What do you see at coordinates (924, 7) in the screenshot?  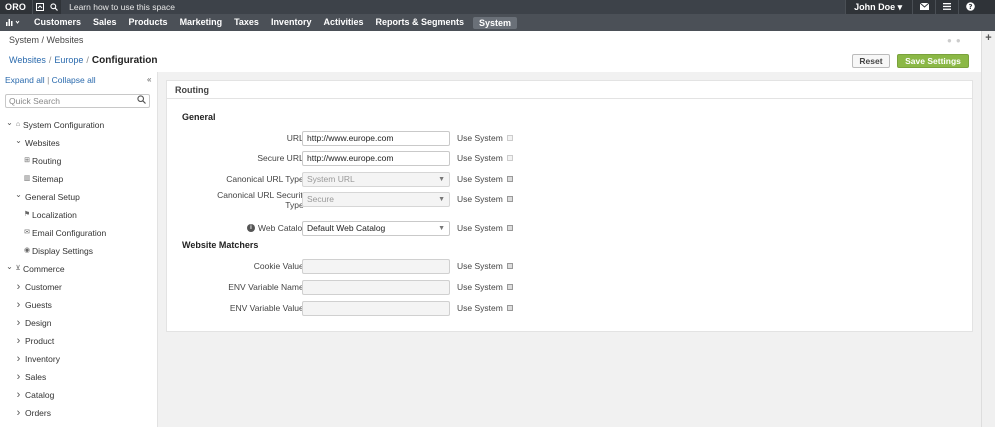 I see `envelope-icon` at bounding box center [924, 7].